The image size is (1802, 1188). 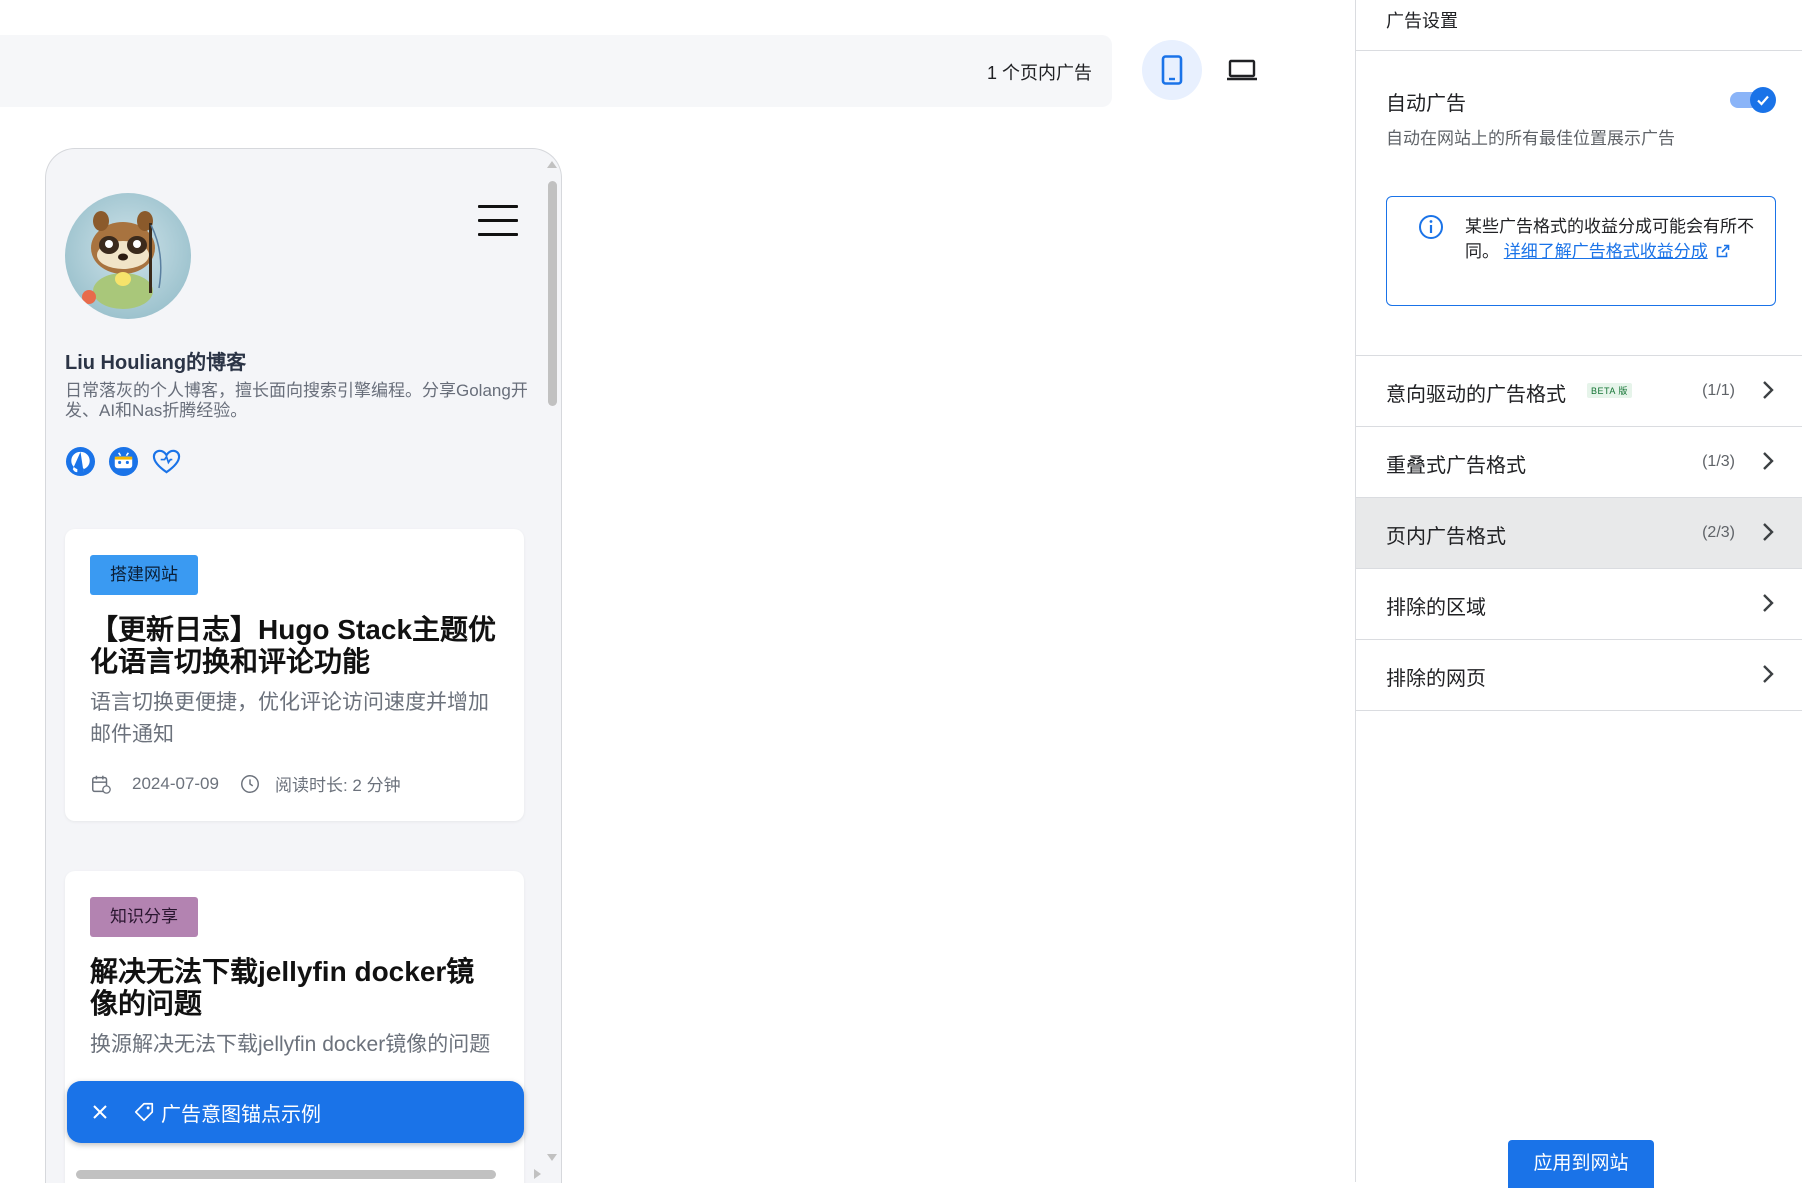 I want to click on post-read-time: 阅读时长: 2 分钟, so click(x=337, y=785).